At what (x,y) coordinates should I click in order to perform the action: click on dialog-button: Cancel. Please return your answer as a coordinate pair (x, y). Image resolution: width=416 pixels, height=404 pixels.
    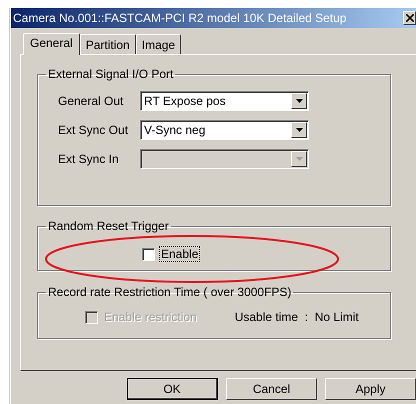
    Looking at the image, I should click on (271, 389).